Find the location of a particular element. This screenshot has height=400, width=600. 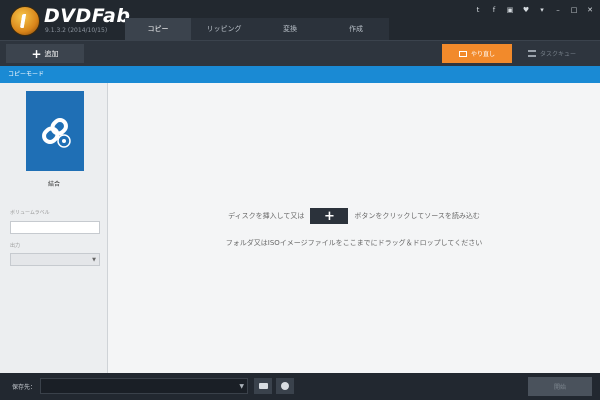

left-panel: 結合 ボリュームラベル 出力 ▼ is located at coordinates (54, 228).